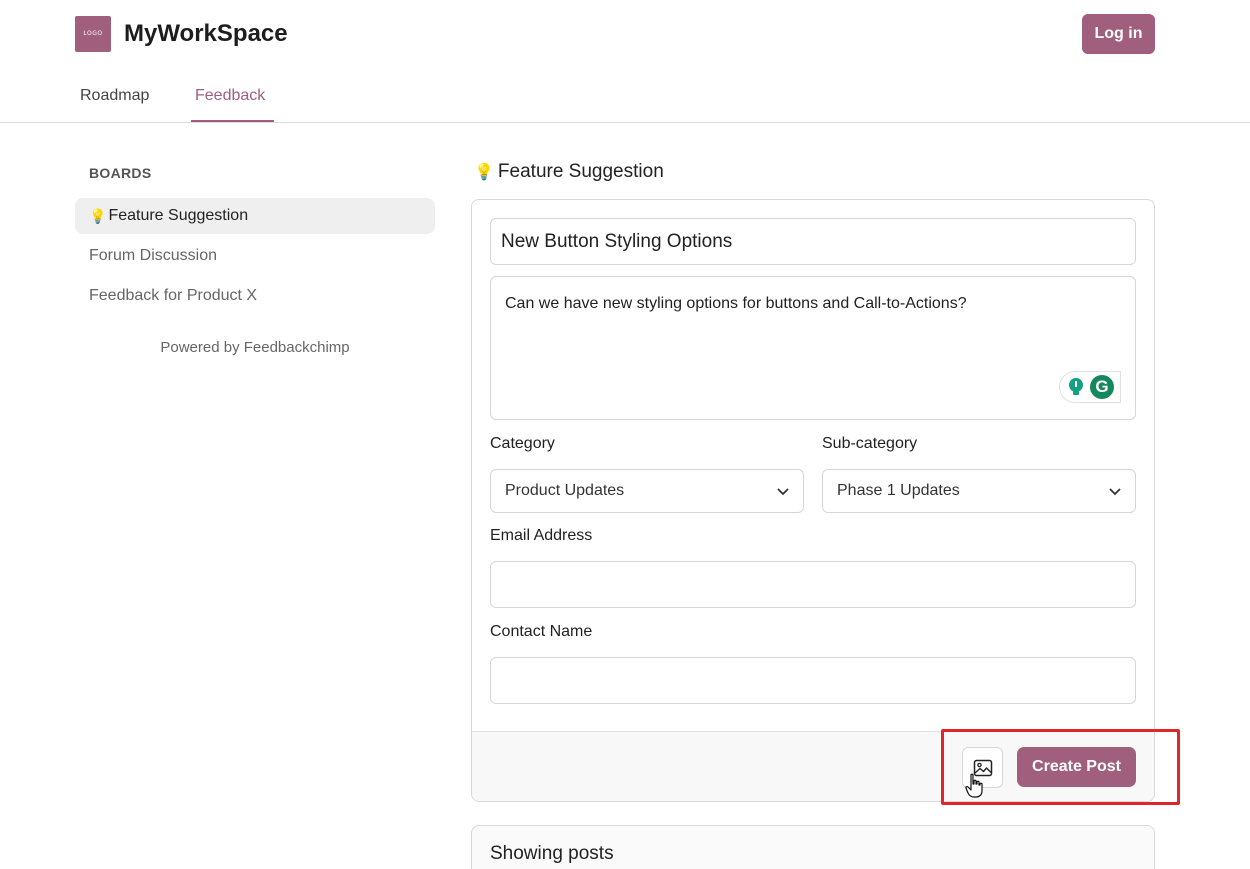  I want to click on board-item-label: Forum Discussion, so click(153, 255).